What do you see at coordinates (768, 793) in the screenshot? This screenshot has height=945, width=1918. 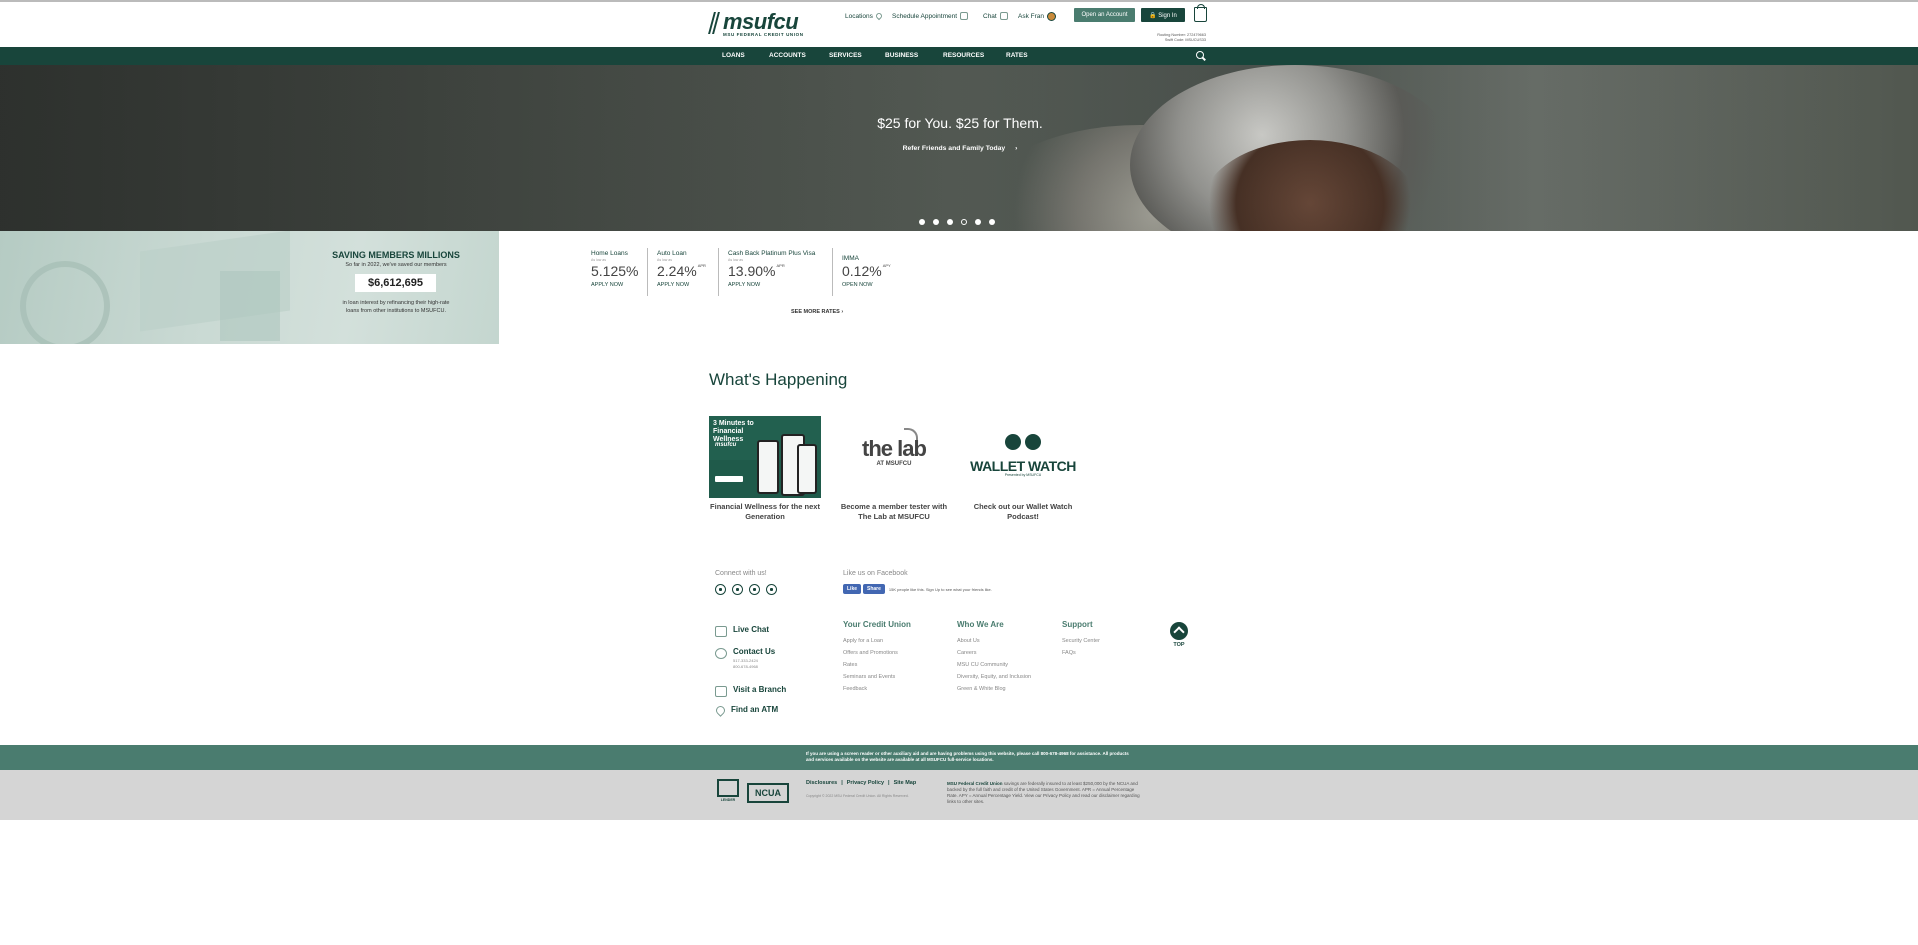 I see `ncua-logo: NCUA` at bounding box center [768, 793].